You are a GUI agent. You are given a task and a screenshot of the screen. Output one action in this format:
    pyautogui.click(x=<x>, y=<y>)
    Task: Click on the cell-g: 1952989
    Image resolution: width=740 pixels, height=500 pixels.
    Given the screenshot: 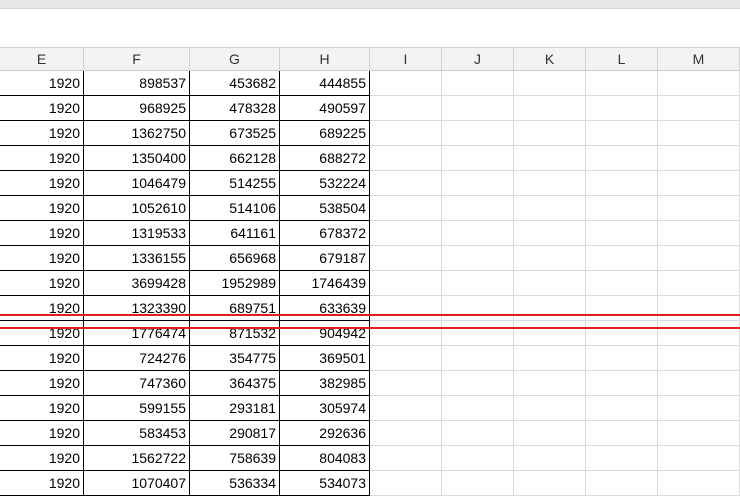 What is the action you would take?
    pyautogui.click(x=235, y=283)
    